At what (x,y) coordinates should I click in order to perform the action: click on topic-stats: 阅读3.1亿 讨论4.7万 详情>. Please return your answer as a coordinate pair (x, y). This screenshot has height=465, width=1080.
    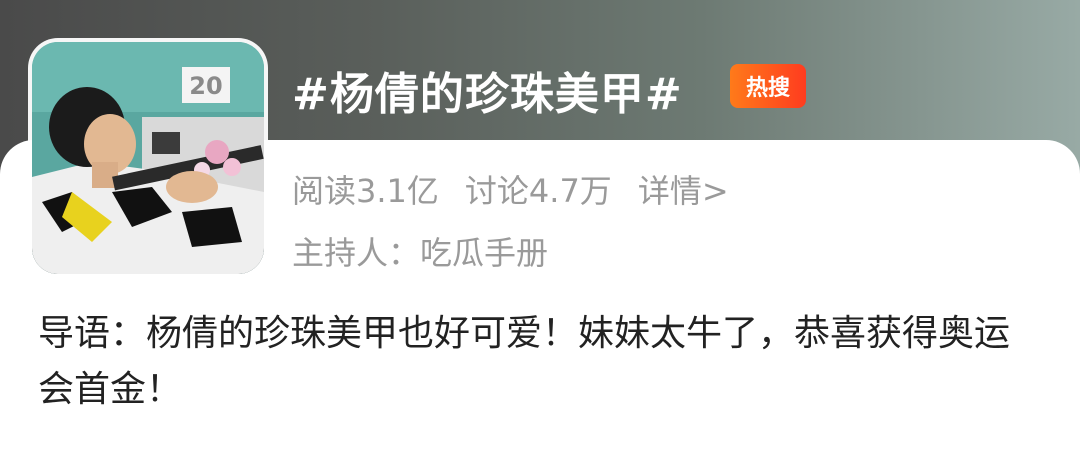
    Looking at the image, I should click on (510, 189).